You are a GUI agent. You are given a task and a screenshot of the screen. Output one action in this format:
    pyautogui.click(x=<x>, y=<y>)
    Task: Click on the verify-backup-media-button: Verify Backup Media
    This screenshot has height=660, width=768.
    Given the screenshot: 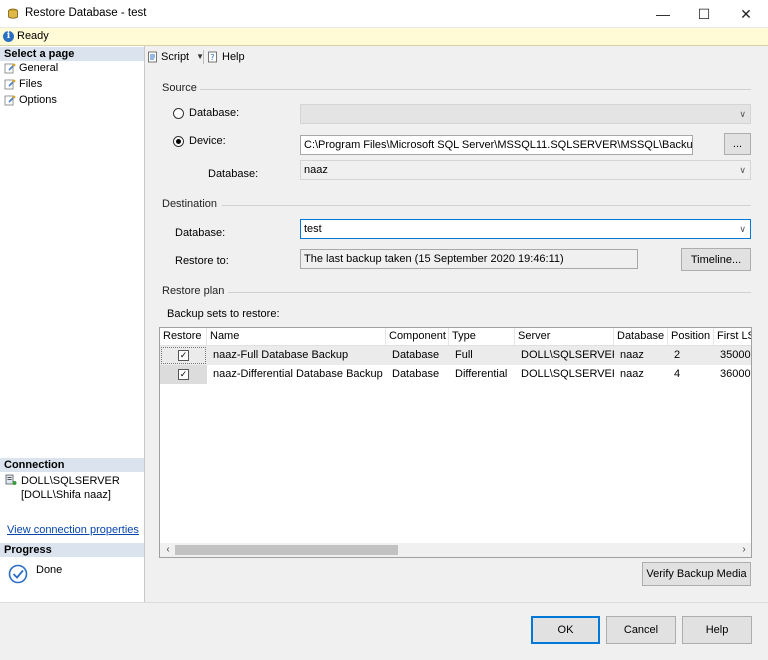 What is the action you would take?
    pyautogui.click(x=696, y=574)
    